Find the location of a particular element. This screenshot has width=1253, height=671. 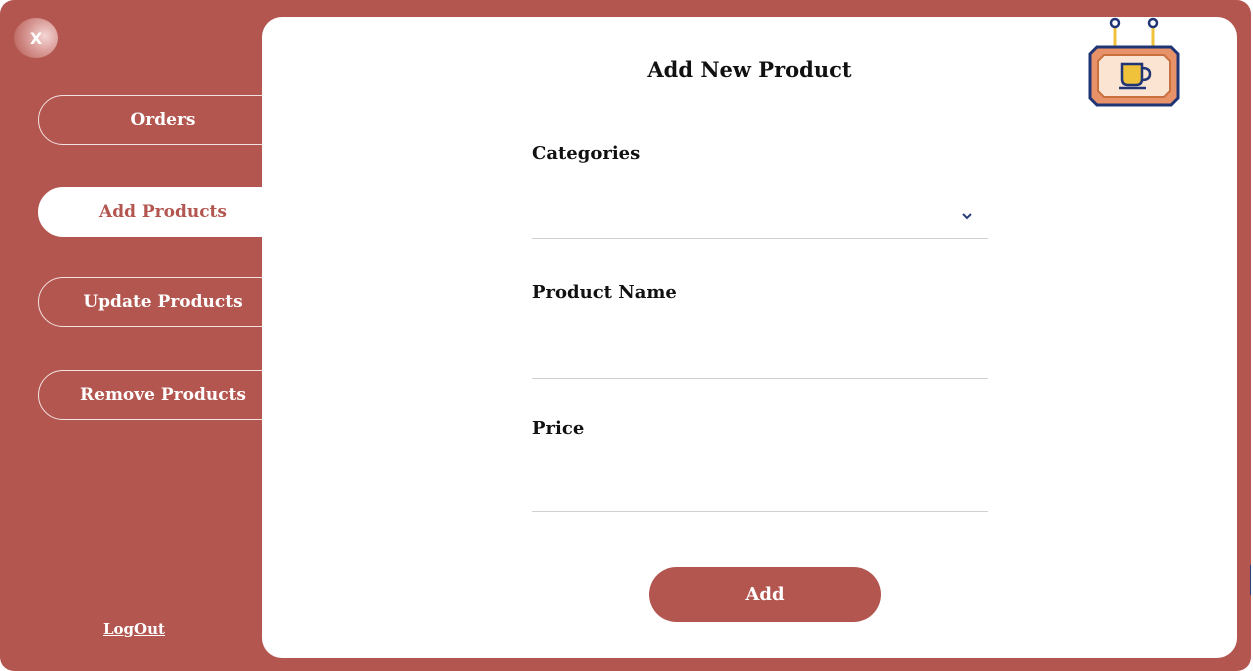

chevron-down-icon is located at coordinates (967, 216).